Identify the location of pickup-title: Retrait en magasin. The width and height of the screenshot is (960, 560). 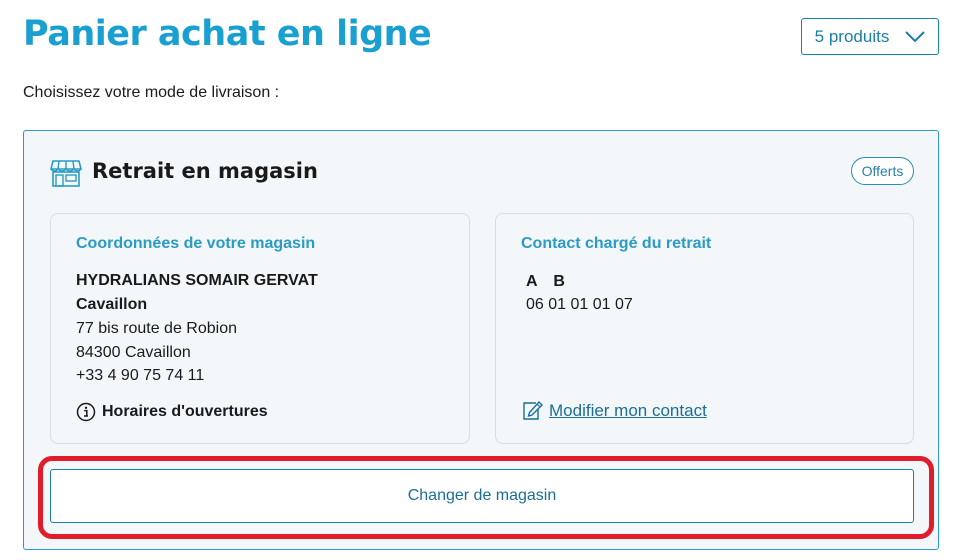
(205, 171).